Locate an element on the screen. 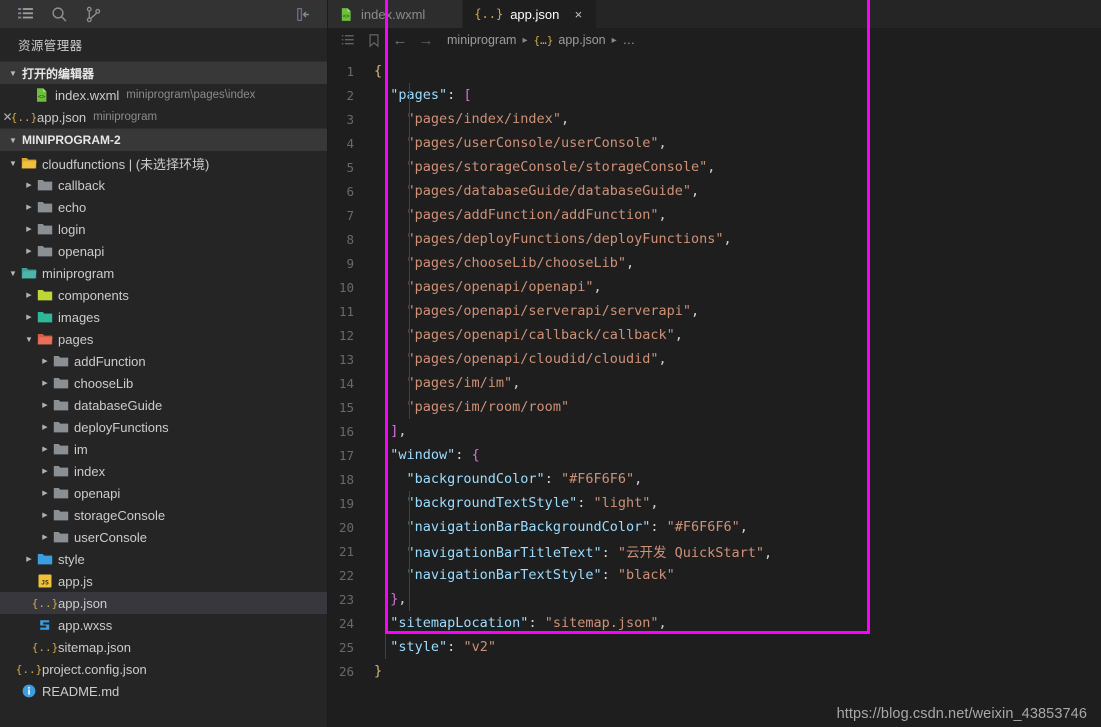 The height and width of the screenshot is (727, 1101). tree-item-components: ▶ components is located at coordinates (163, 295).